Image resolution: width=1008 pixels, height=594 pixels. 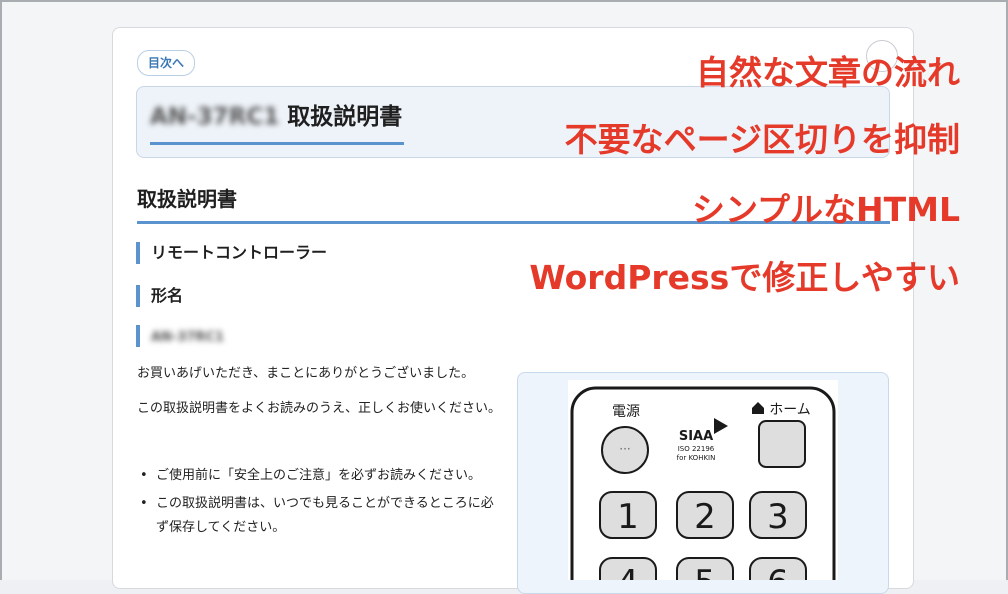 I want to click on key-1-label: 1, so click(x=628, y=517).